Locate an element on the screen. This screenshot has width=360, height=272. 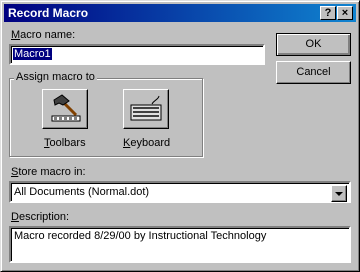
keyboard-label: Keyboard is located at coordinates (147, 143).